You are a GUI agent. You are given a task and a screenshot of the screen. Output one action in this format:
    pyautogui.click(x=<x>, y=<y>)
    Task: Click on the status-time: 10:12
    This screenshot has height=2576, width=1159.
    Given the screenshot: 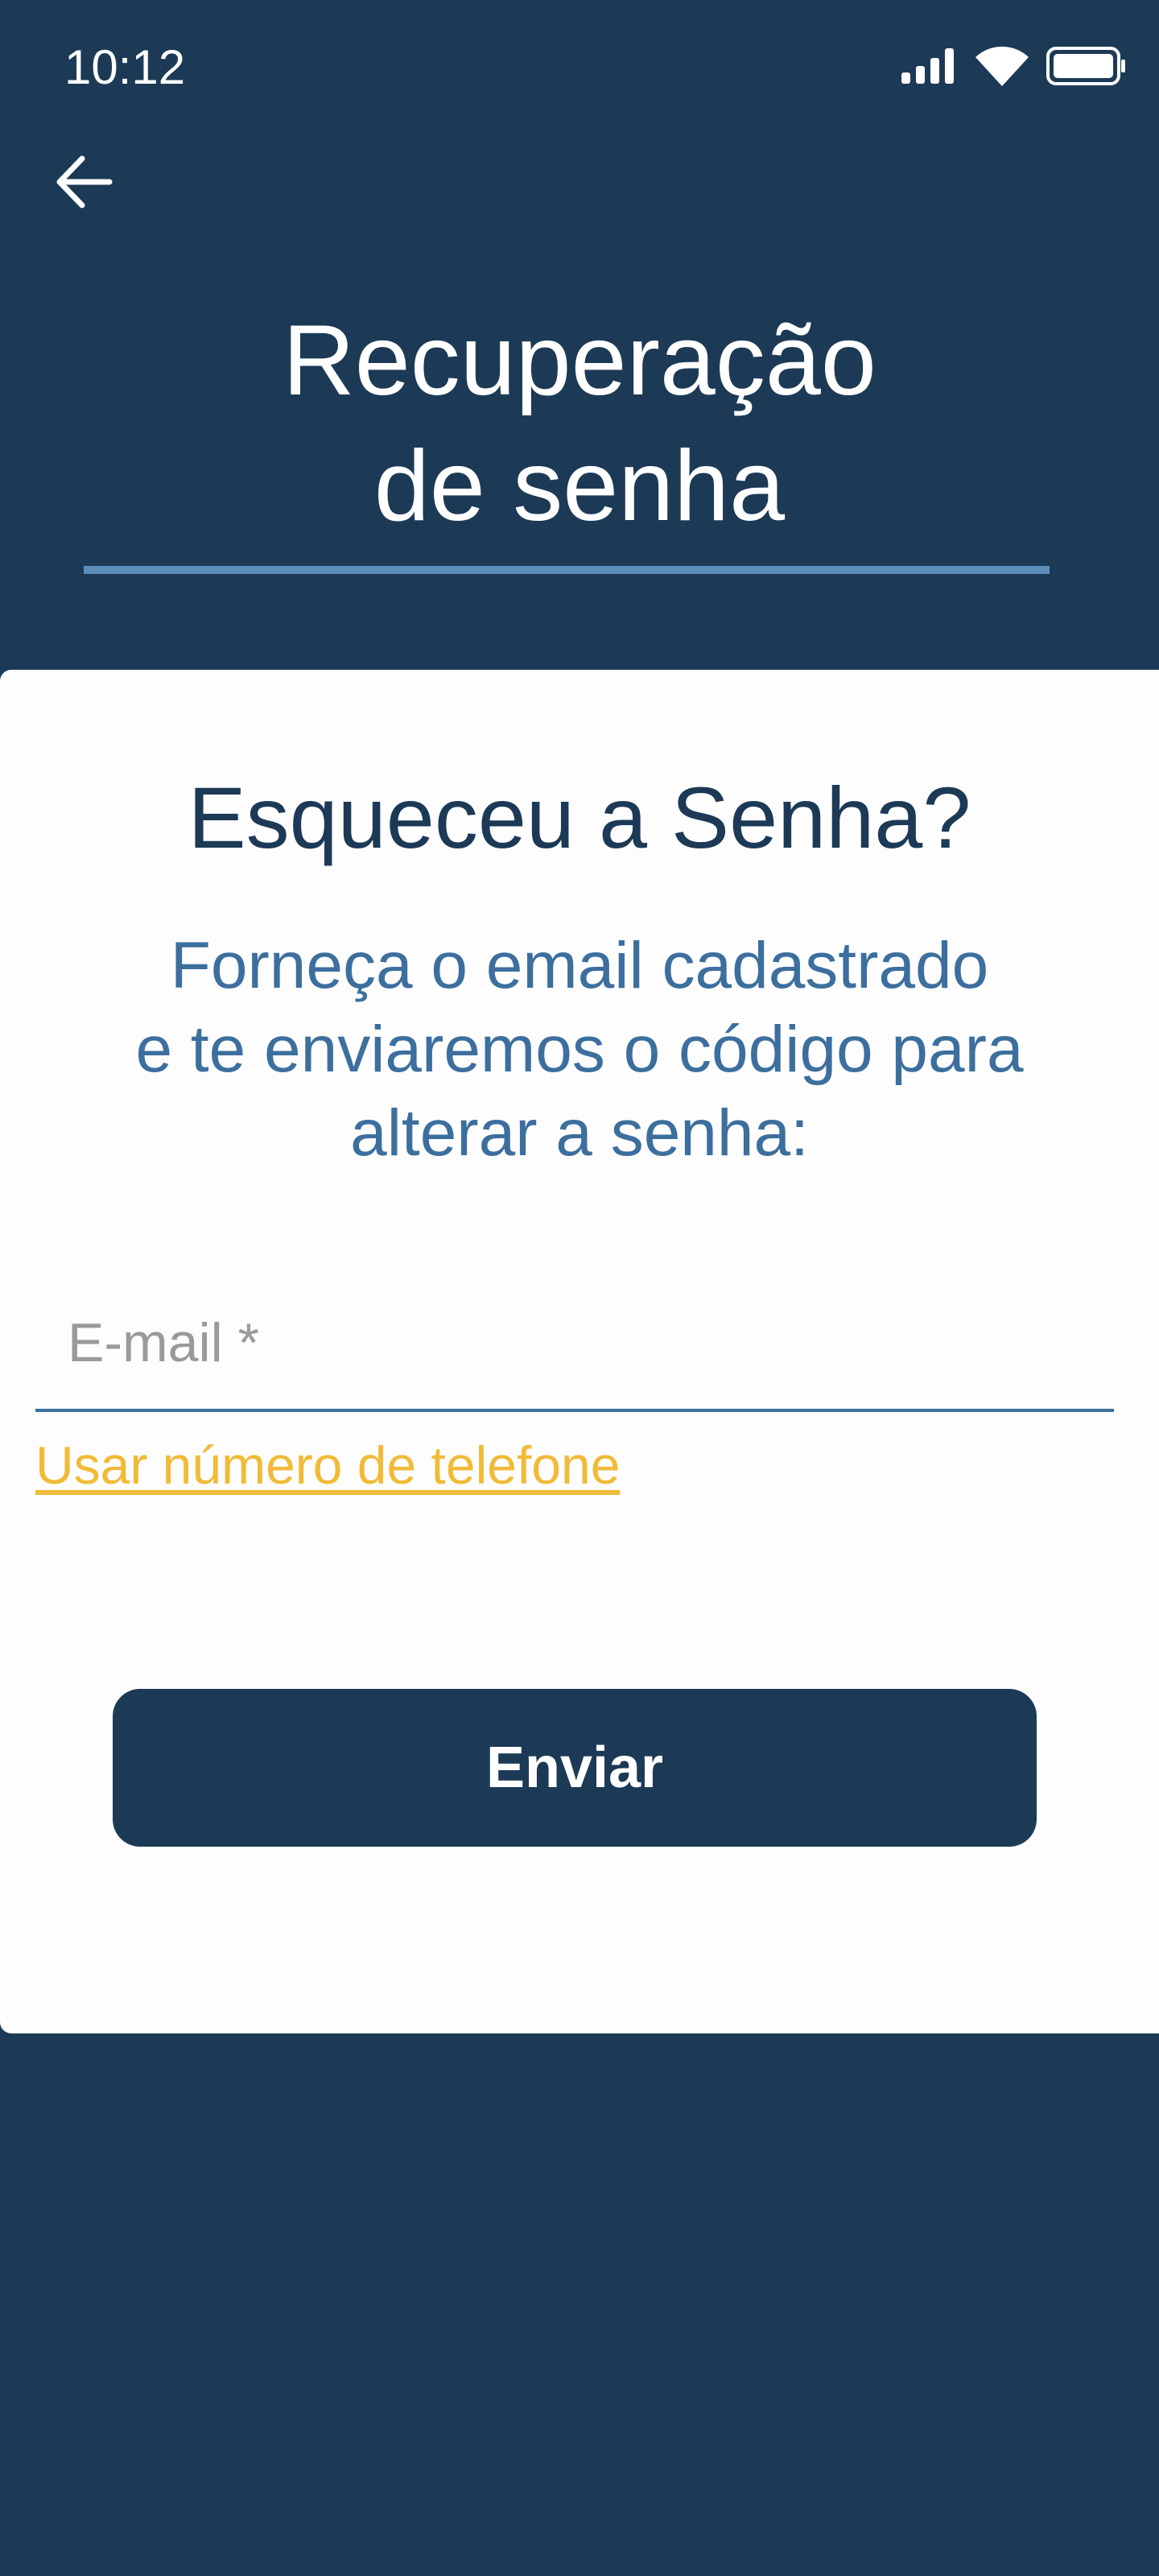 What is the action you would take?
    pyautogui.click(x=125, y=67)
    